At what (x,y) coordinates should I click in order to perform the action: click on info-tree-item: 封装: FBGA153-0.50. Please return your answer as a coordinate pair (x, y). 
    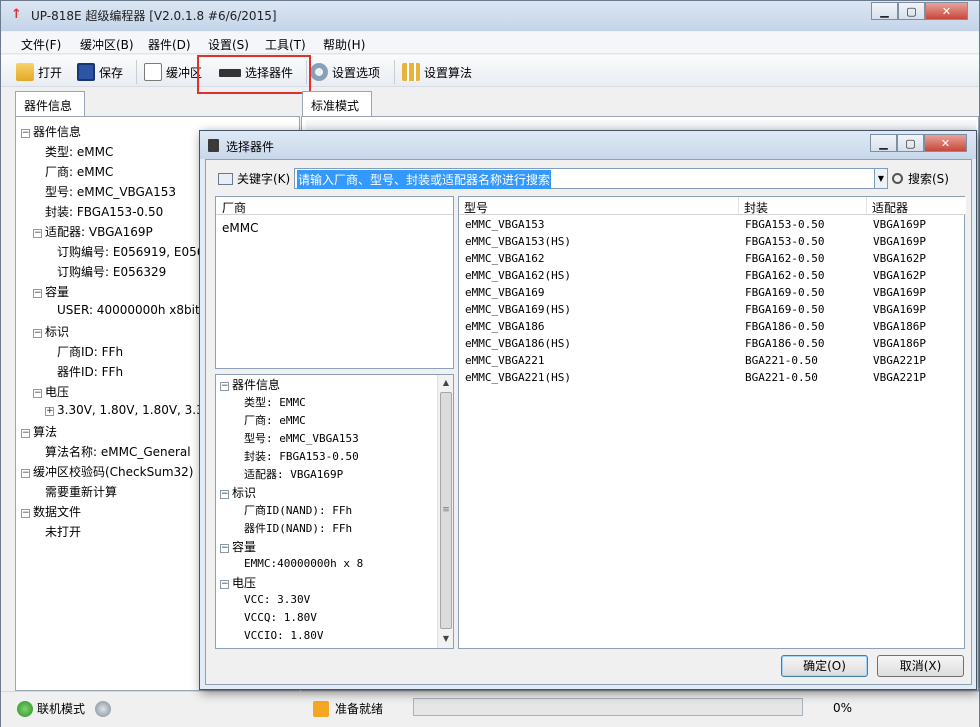
    Looking at the image, I should click on (301, 456).